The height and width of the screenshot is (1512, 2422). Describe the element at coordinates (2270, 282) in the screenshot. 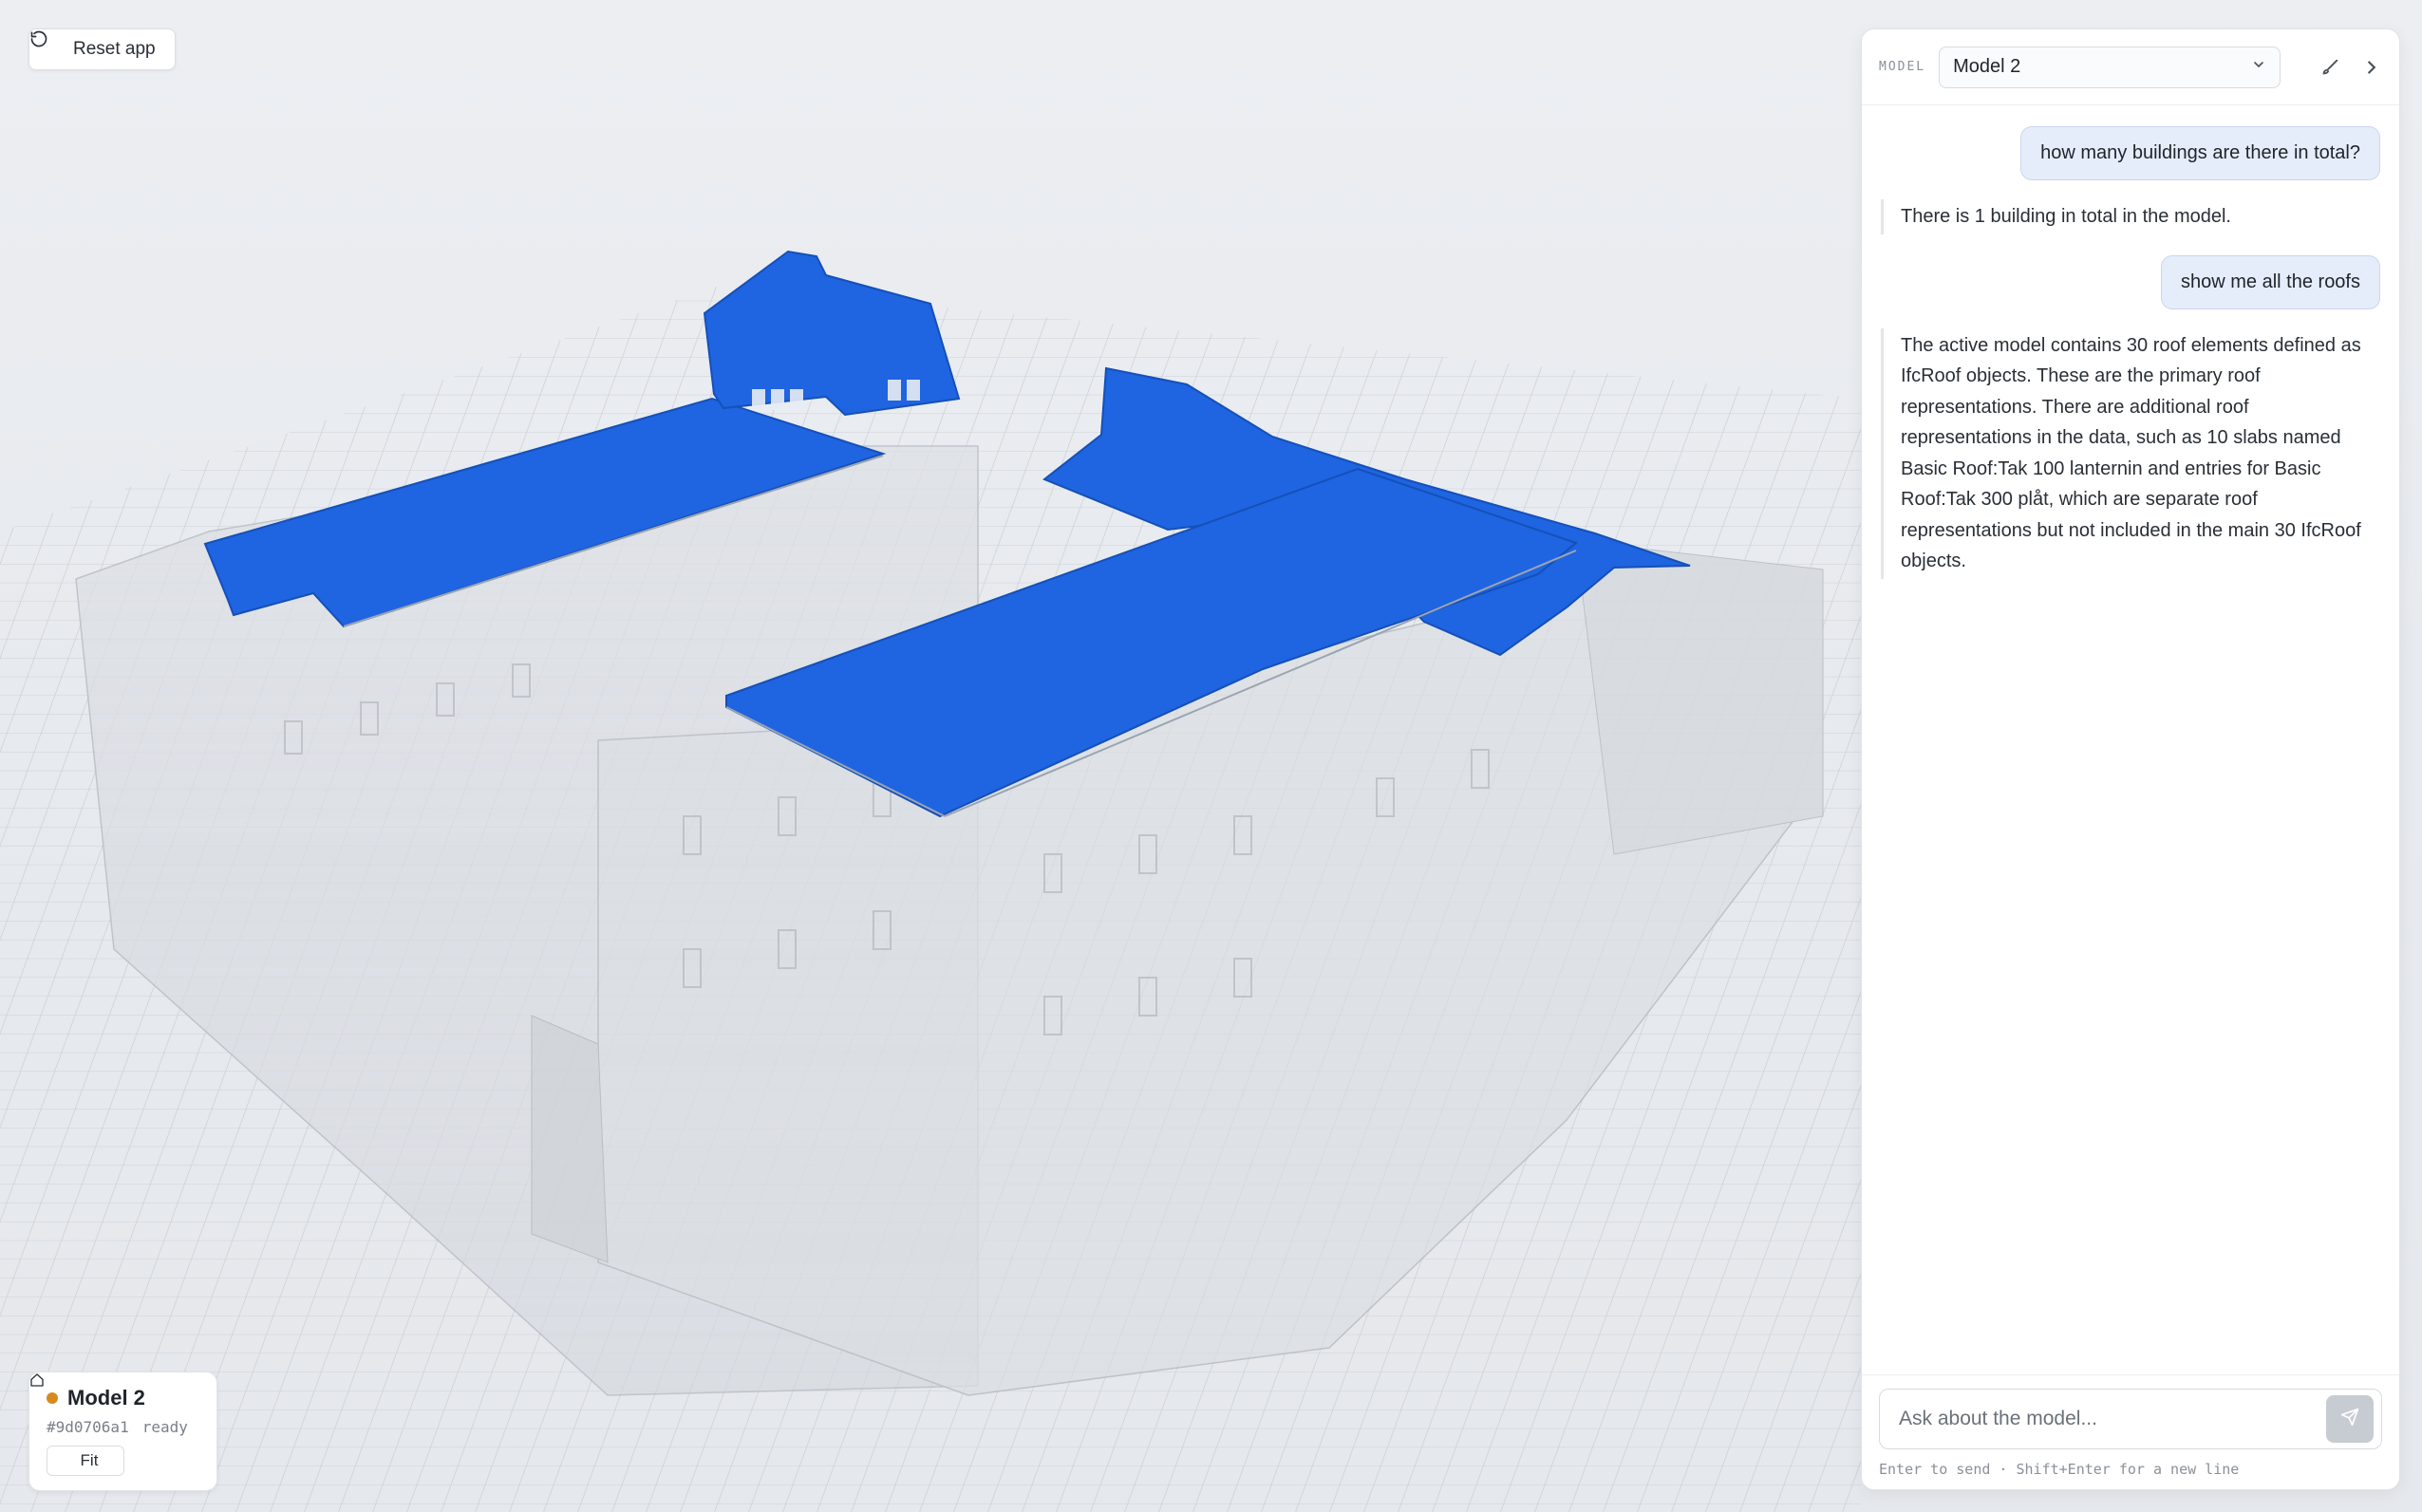

I see `user-message-bubble: show me all the roofs` at that location.